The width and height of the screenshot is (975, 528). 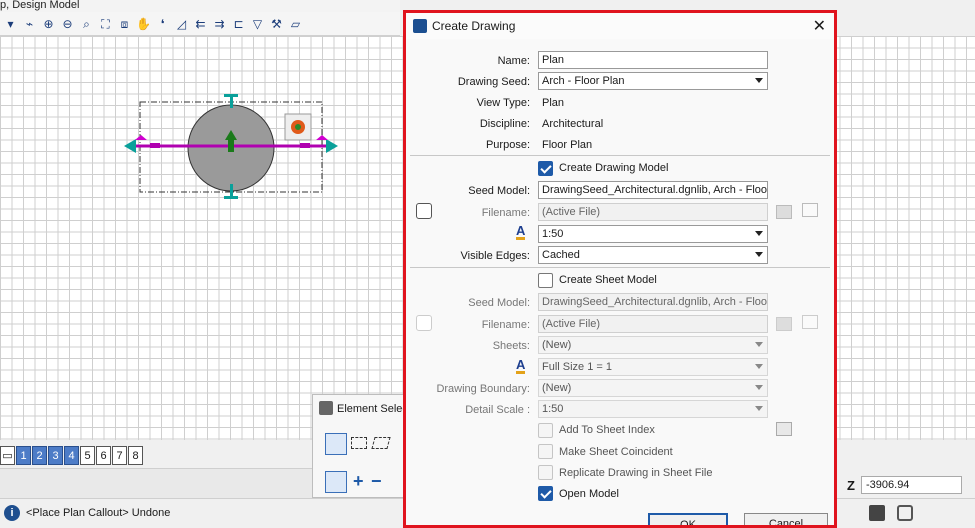 What do you see at coordinates (483, 389) in the screenshot?
I see `drawing-boundary-label: Drawing Boundary:` at bounding box center [483, 389].